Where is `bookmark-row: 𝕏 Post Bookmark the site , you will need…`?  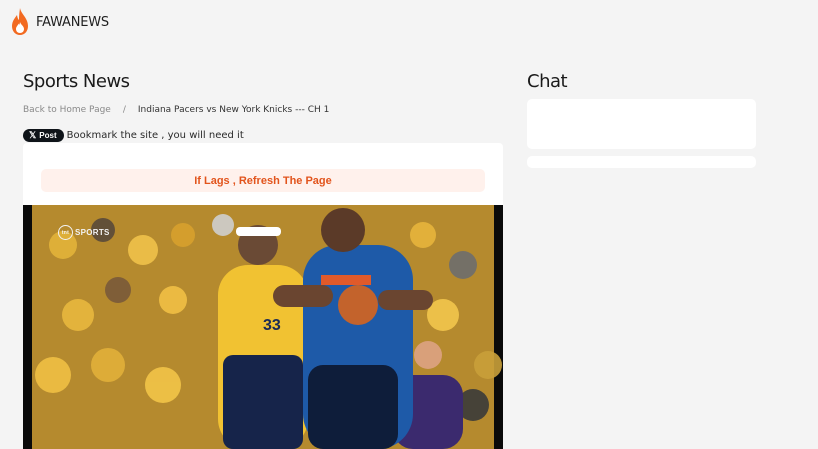
bookmark-row: 𝕏 Post Bookmark the site , you will need… is located at coordinates (133, 135).